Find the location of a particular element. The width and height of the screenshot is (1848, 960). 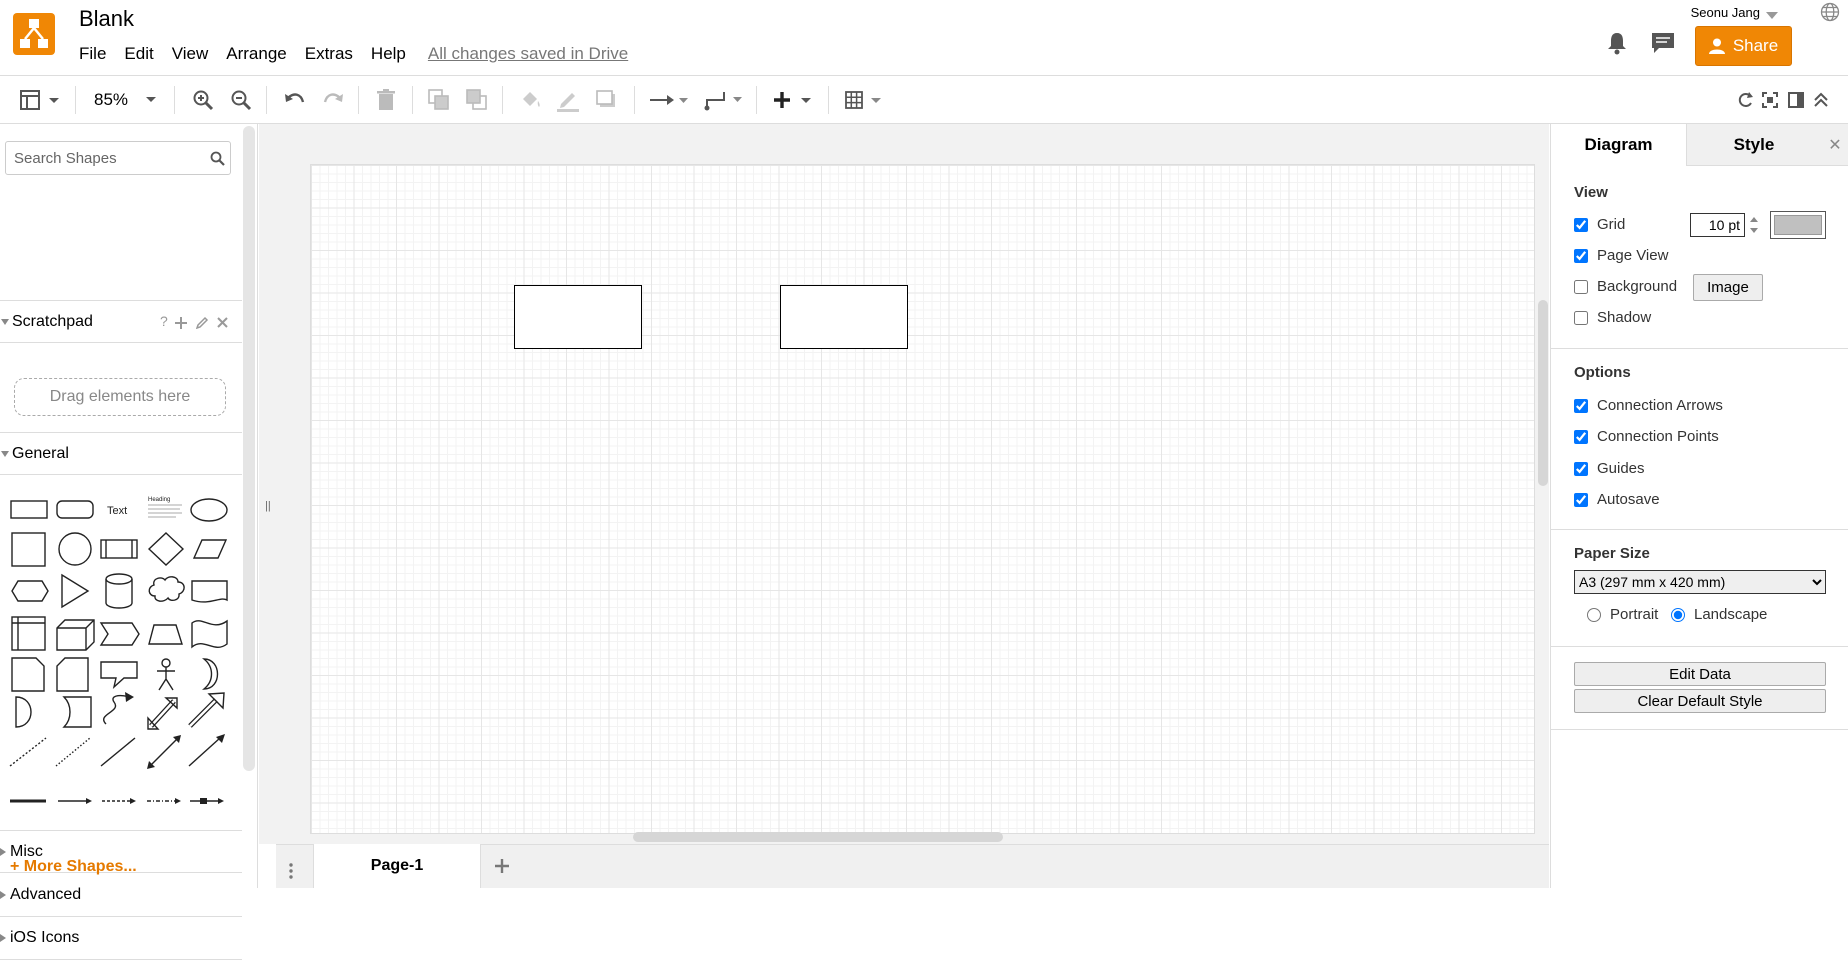

card-shape is located at coordinates (72, 674).